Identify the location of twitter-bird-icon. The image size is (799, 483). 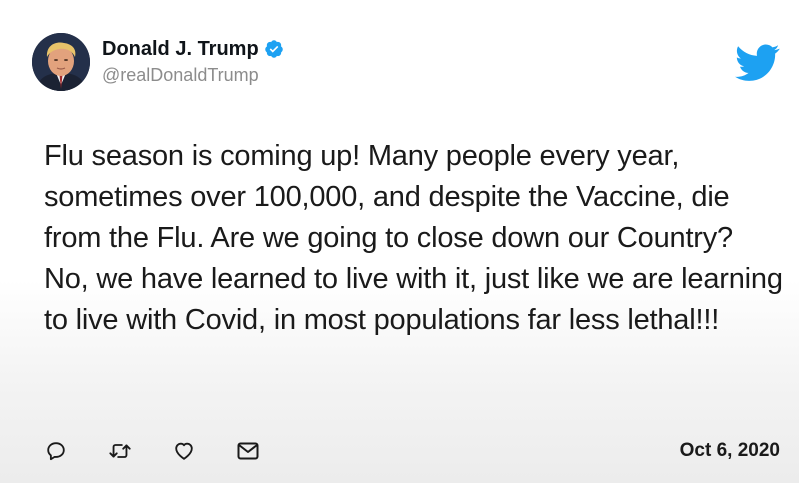
(757, 65).